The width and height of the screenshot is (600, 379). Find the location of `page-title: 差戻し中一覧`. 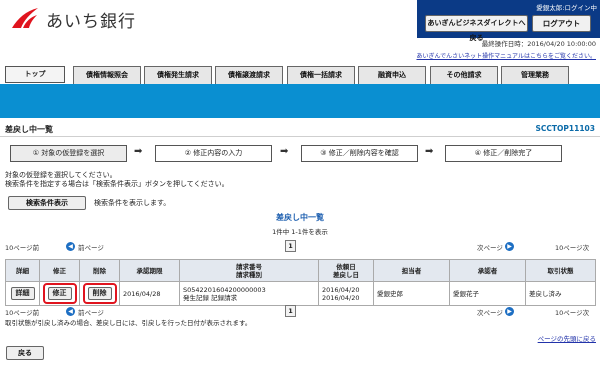

page-title: 差戻し中一覧 is located at coordinates (29, 129).